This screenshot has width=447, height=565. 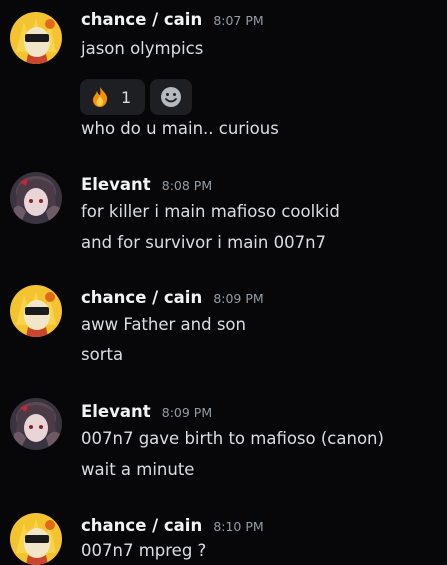 I want to click on message-text: aww Father and son, so click(x=163, y=324).